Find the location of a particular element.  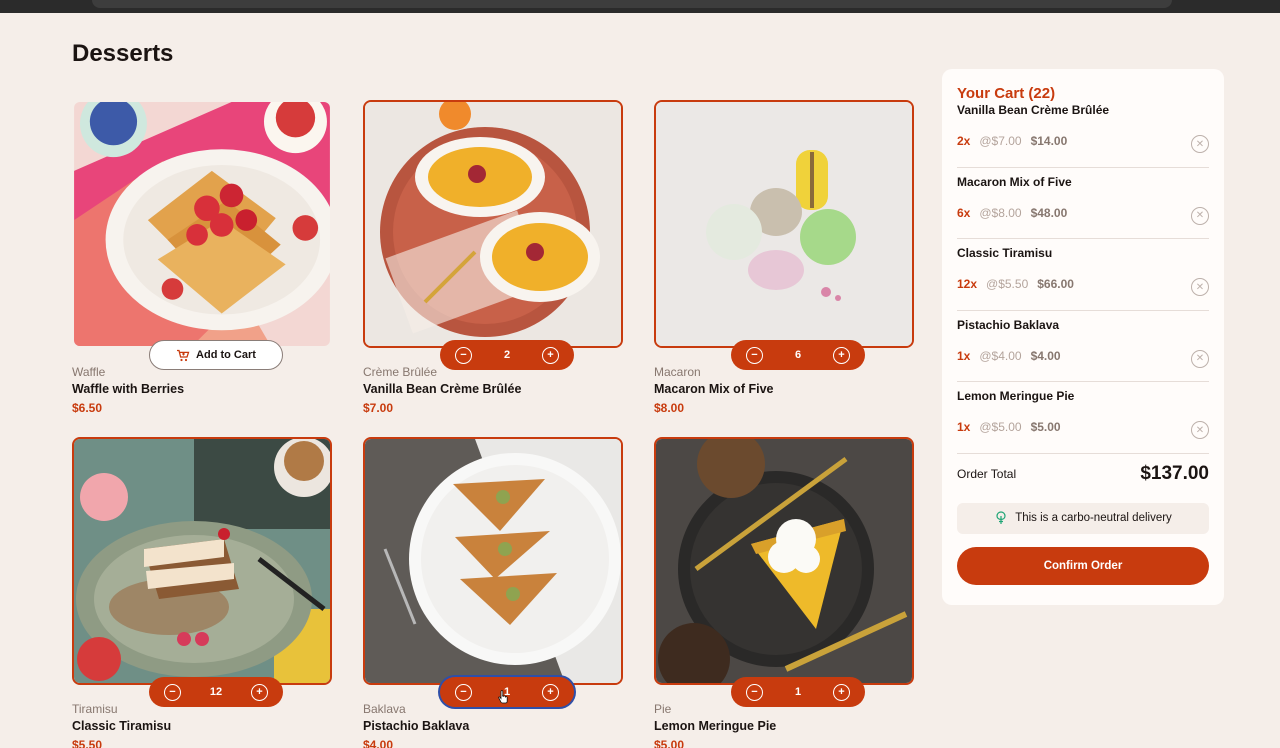

cart-item-unit-price: @$7.00 is located at coordinates (1000, 141).